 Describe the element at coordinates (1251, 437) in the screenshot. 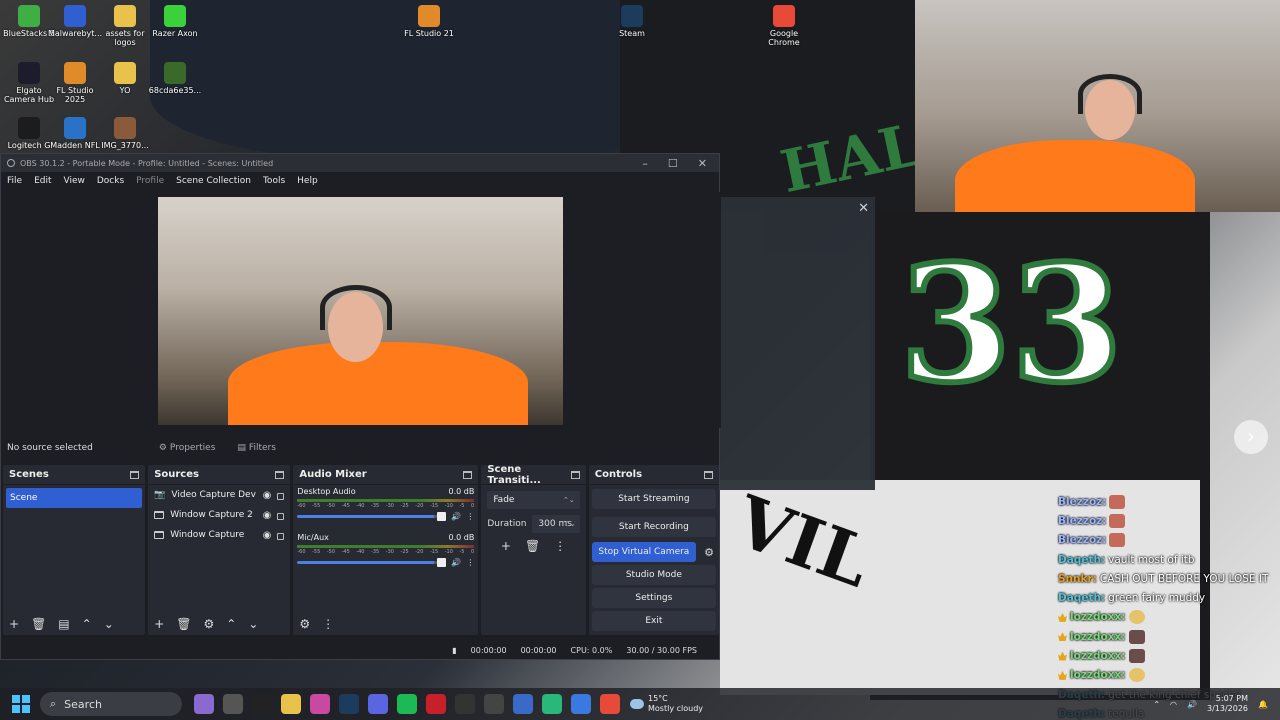

I see `chevron-right-icon: ›` at that location.